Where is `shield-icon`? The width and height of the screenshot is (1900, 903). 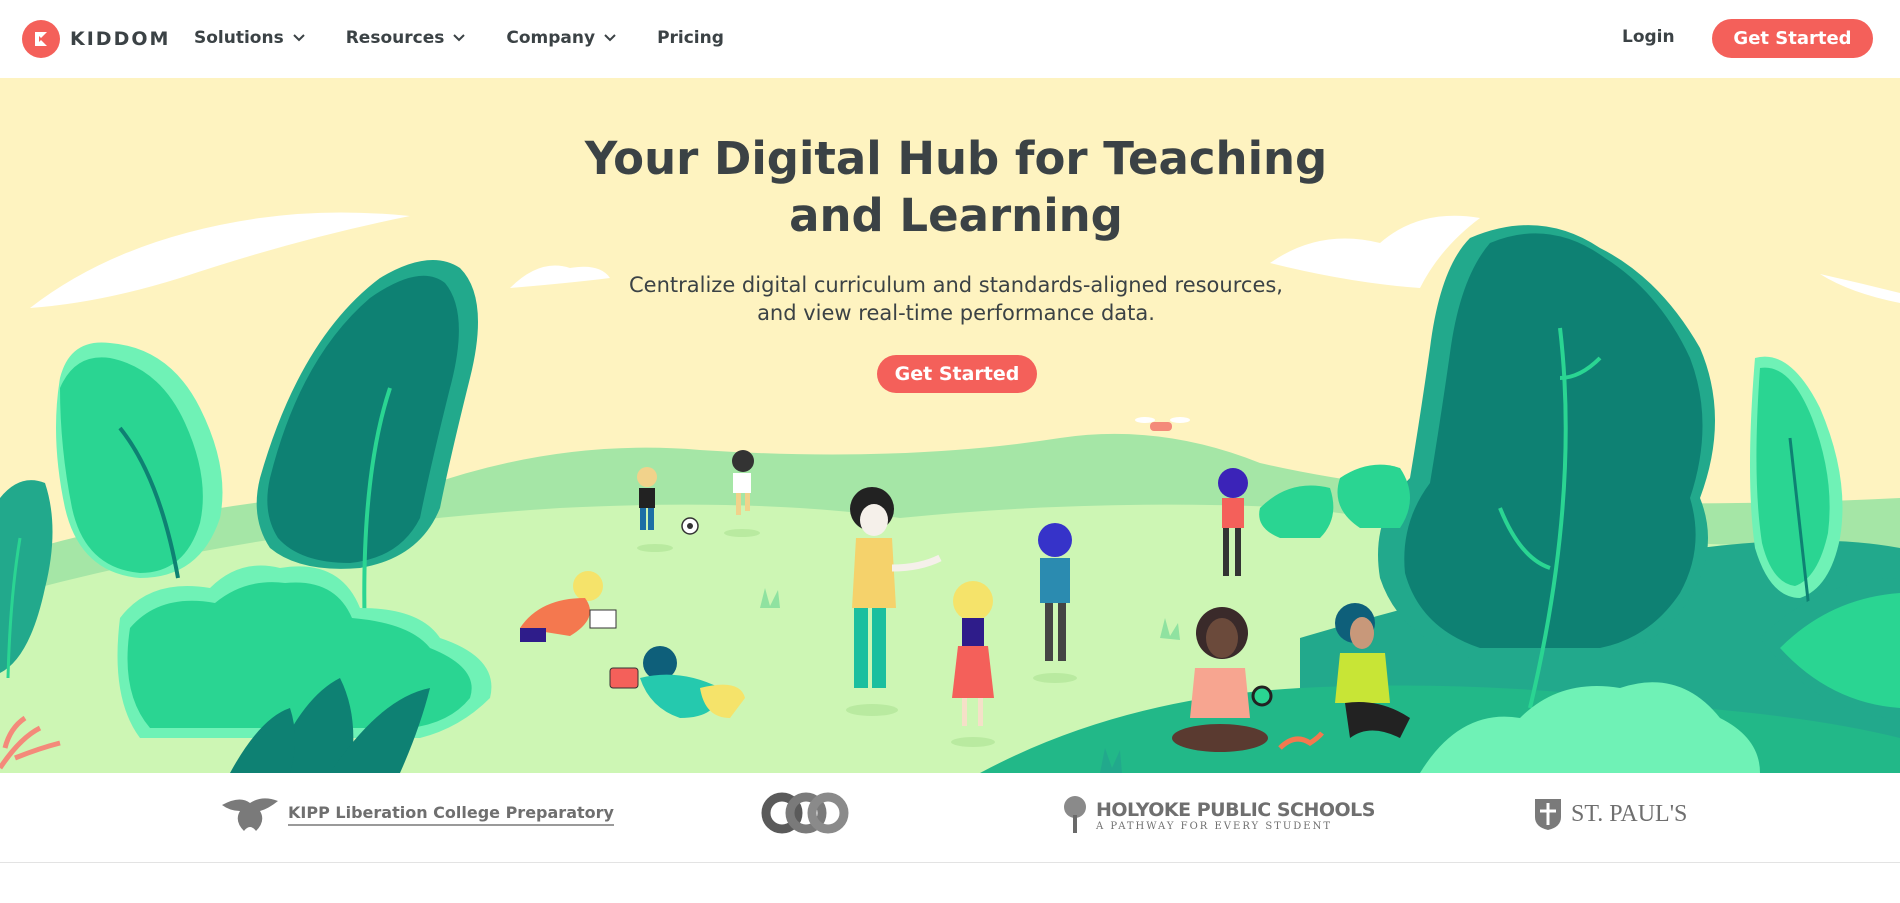 shield-icon is located at coordinates (1548, 814).